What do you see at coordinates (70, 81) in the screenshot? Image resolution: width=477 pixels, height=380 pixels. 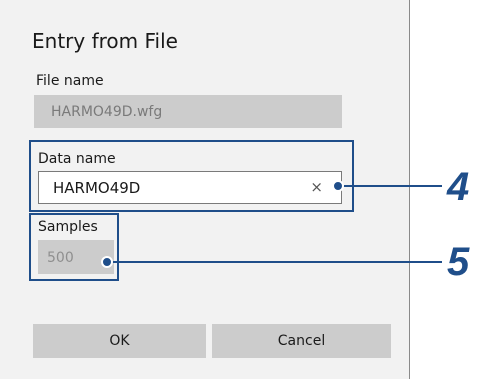 I see `file-name-label: File name` at bounding box center [70, 81].